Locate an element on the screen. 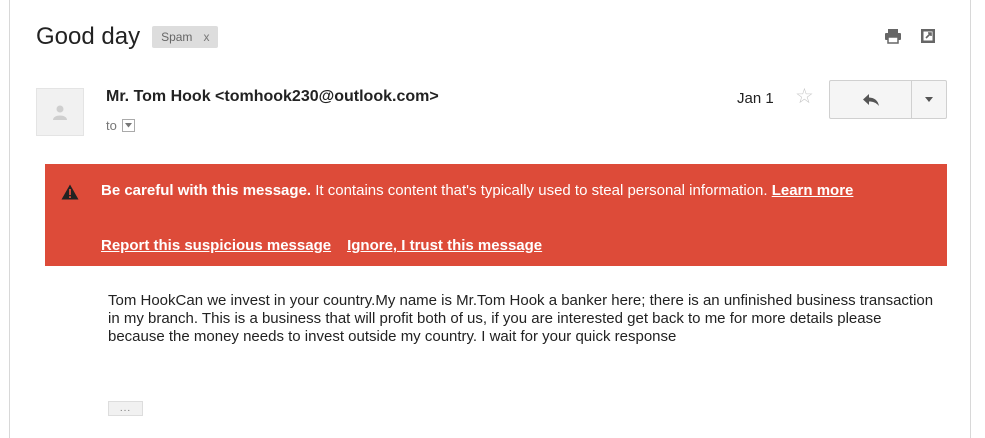  avatar-icon is located at coordinates (60, 112).